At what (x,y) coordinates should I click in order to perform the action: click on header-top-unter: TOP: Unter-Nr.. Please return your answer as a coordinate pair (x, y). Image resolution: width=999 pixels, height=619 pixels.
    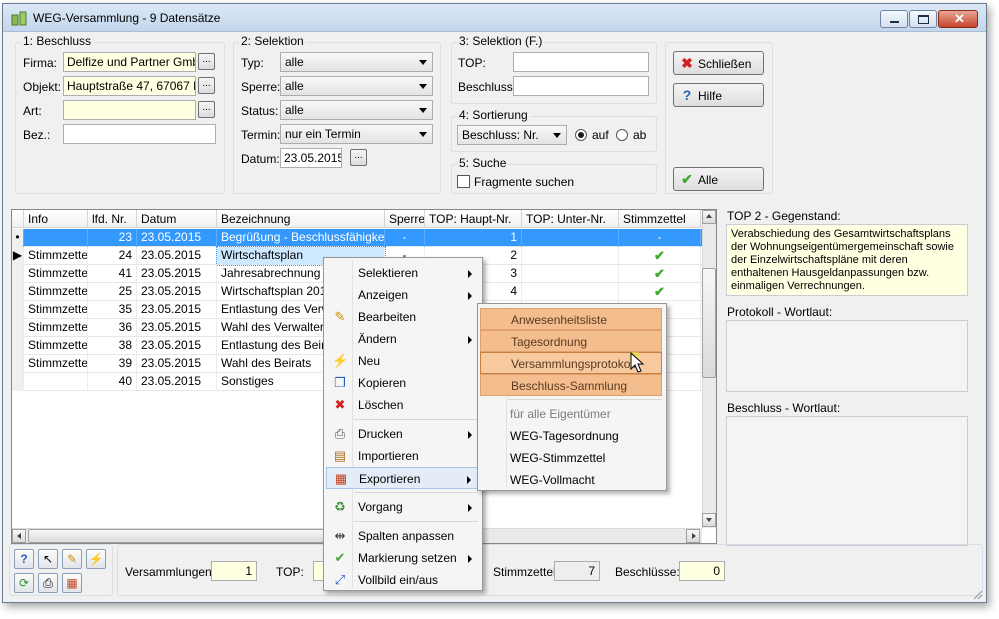
    Looking at the image, I should click on (570, 219).